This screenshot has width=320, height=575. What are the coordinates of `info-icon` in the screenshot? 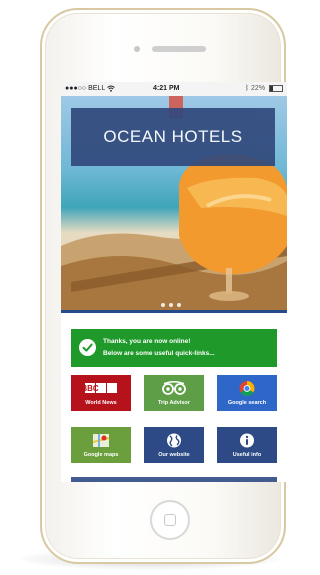 It's located at (247, 440).